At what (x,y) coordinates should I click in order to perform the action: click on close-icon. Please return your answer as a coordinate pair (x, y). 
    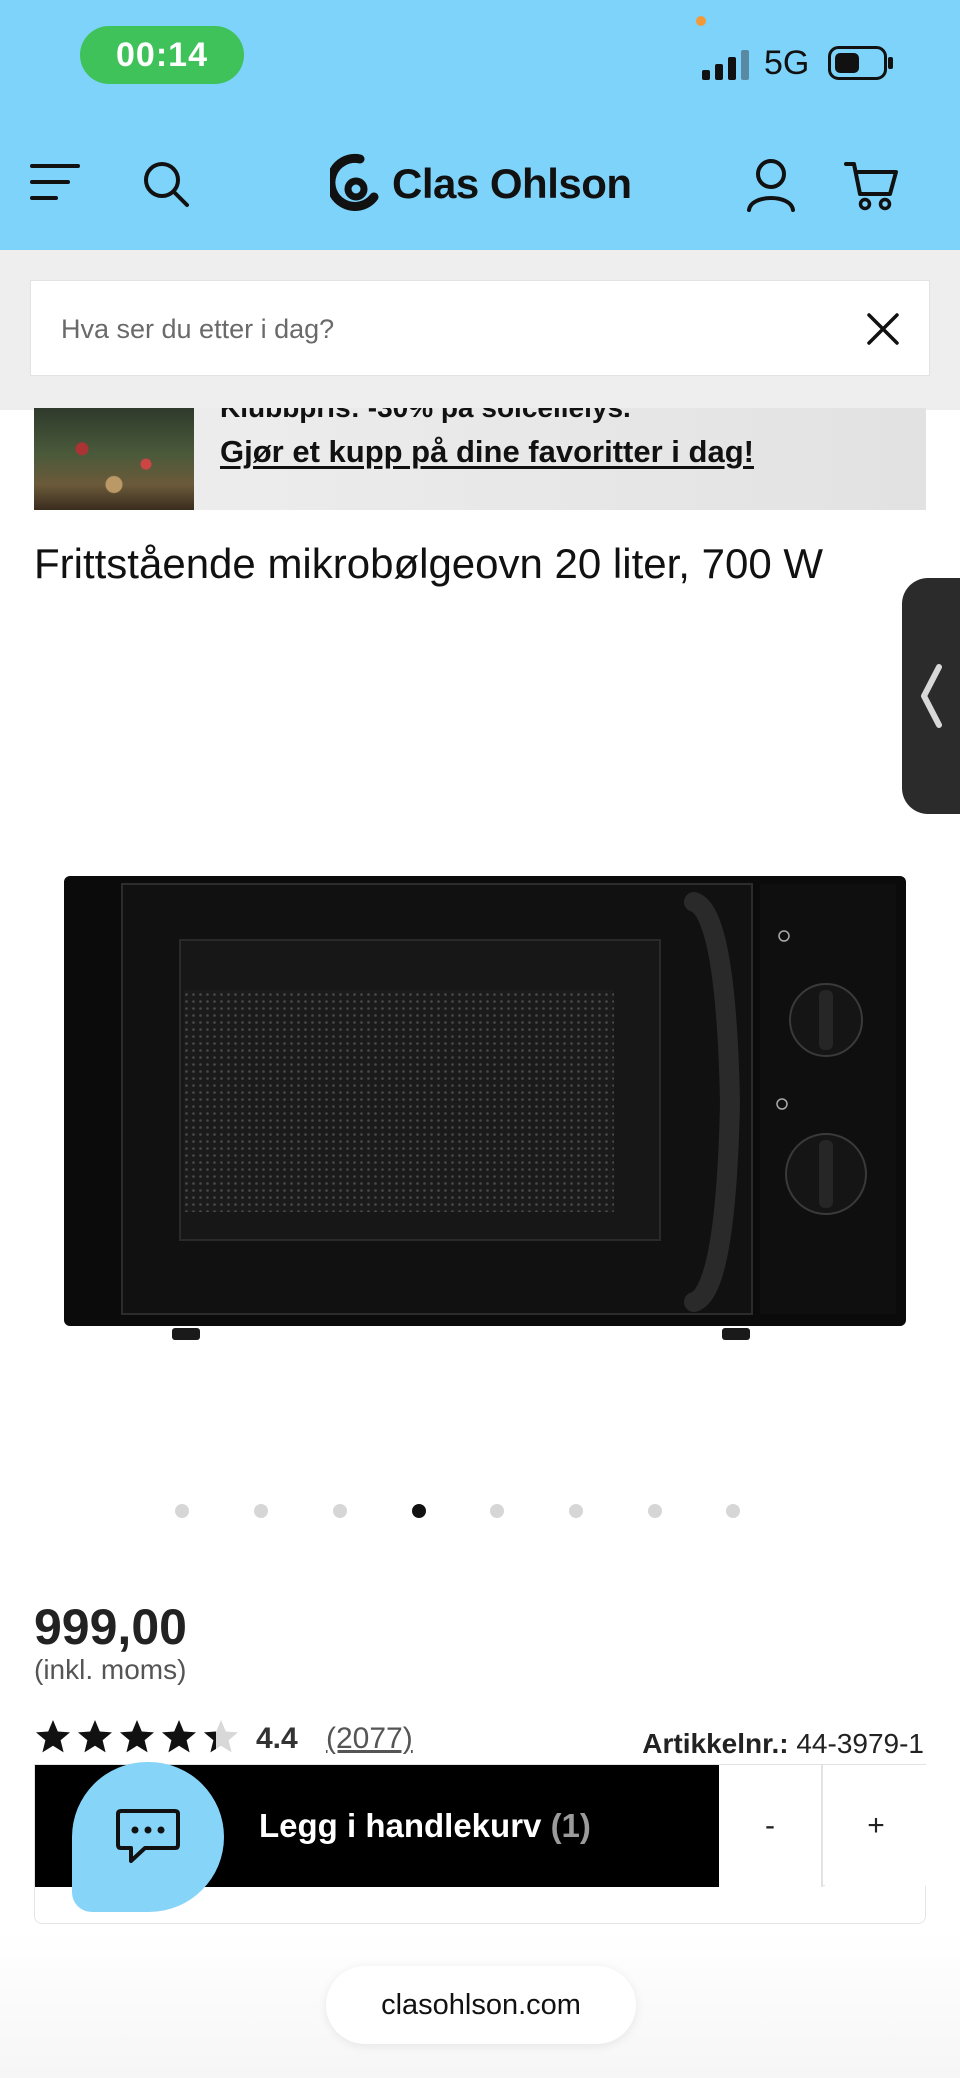
    Looking at the image, I should click on (883, 329).